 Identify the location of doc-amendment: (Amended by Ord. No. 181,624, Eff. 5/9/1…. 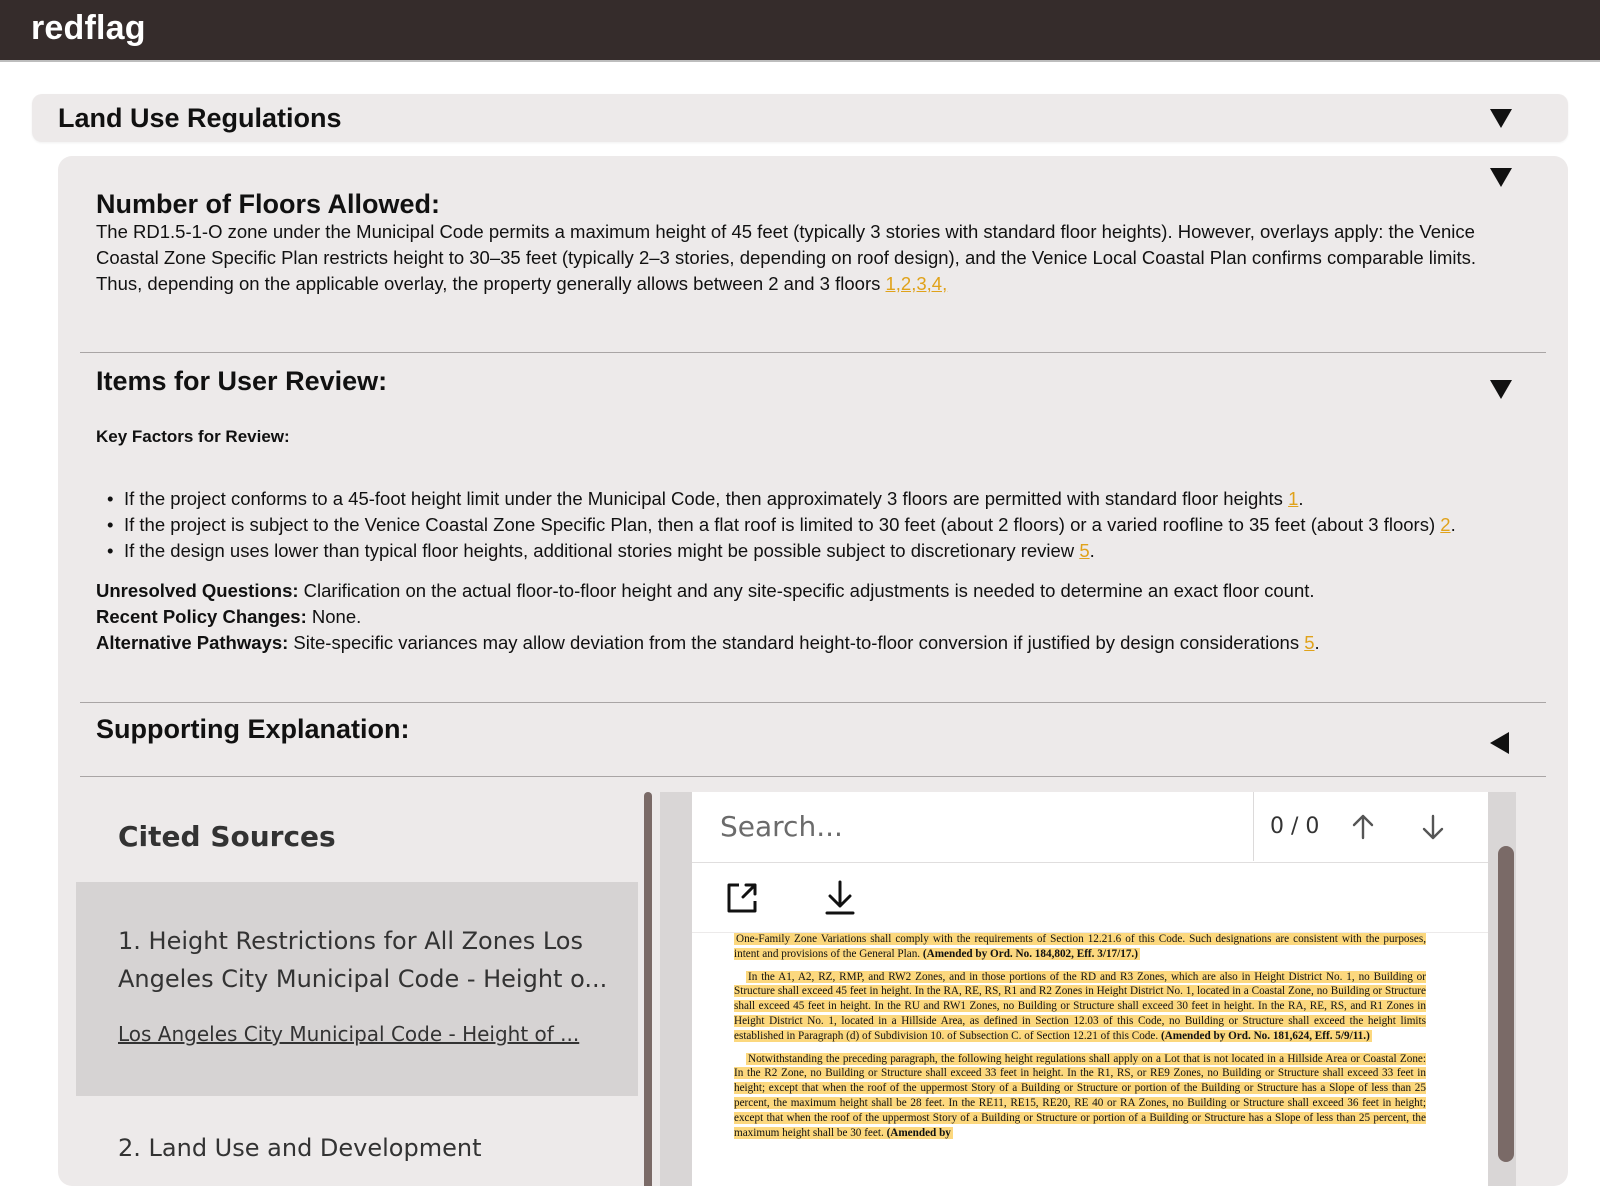
(1265, 1035).